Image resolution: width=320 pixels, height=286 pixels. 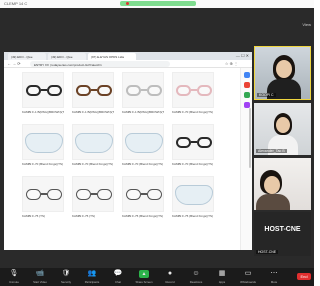 I want to click on safety-goggles-image, so click(x=194, y=195).